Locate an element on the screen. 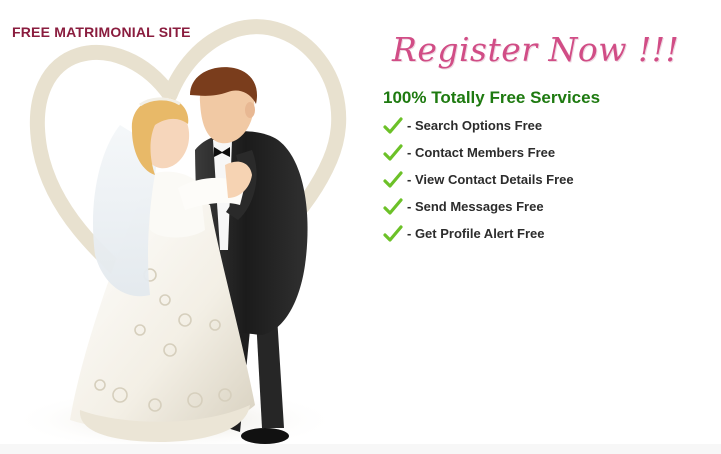  service-label: - Search Options Free is located at coordinates (475, 125).